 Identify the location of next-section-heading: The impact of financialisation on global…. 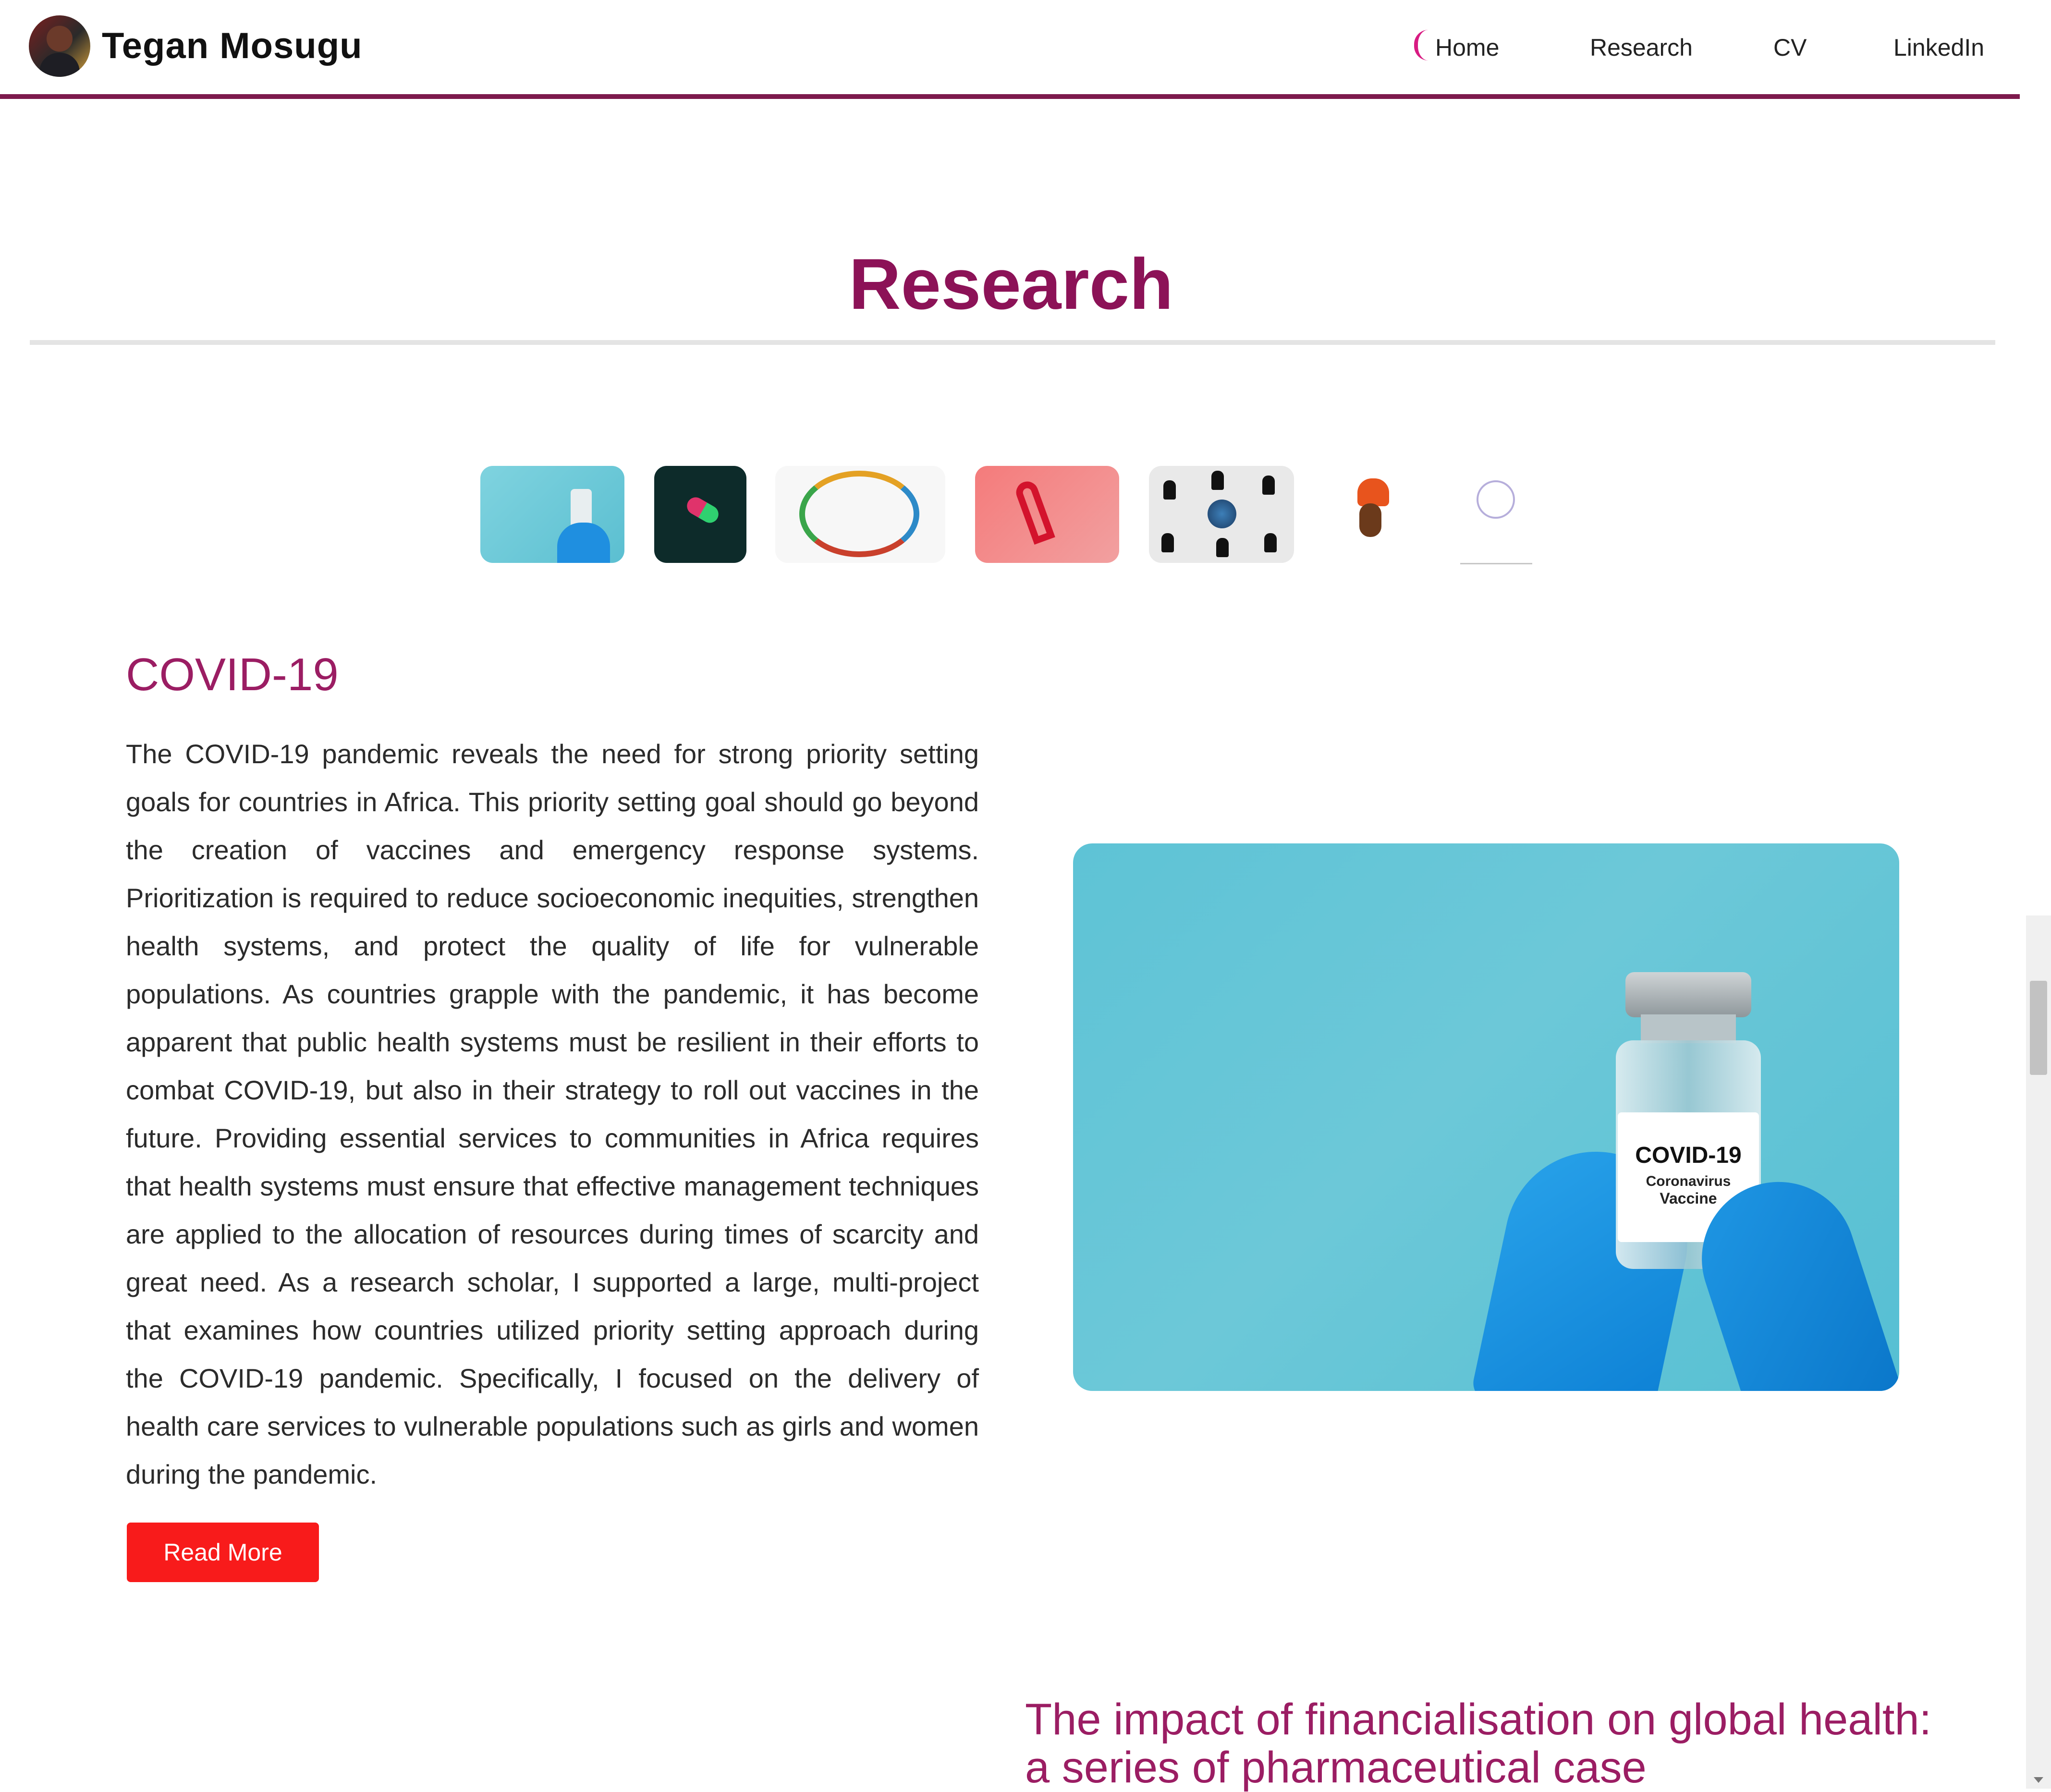
(1478, 1743).